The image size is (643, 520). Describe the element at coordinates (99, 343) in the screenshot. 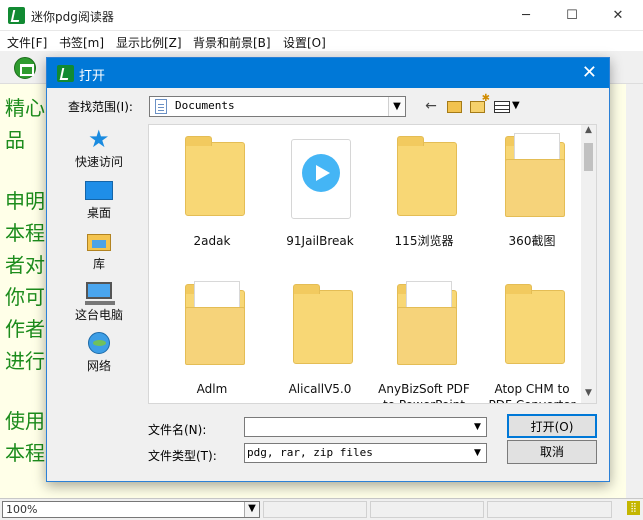

I see `network-icon` at that location.